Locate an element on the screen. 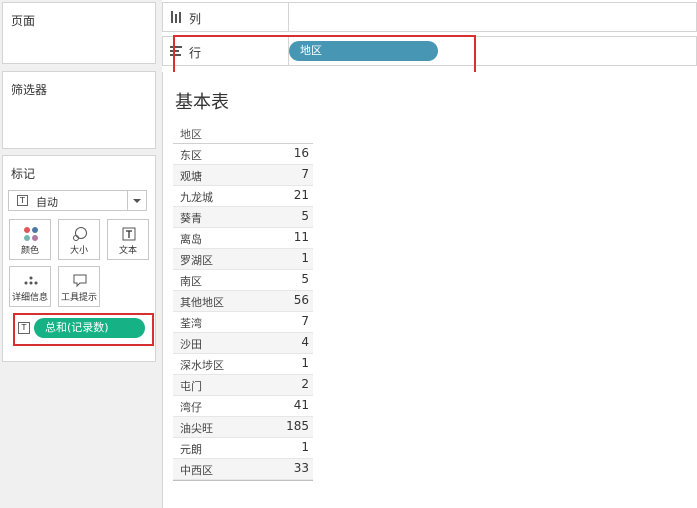  row-value: 33 is located at coordinates (301, 468).